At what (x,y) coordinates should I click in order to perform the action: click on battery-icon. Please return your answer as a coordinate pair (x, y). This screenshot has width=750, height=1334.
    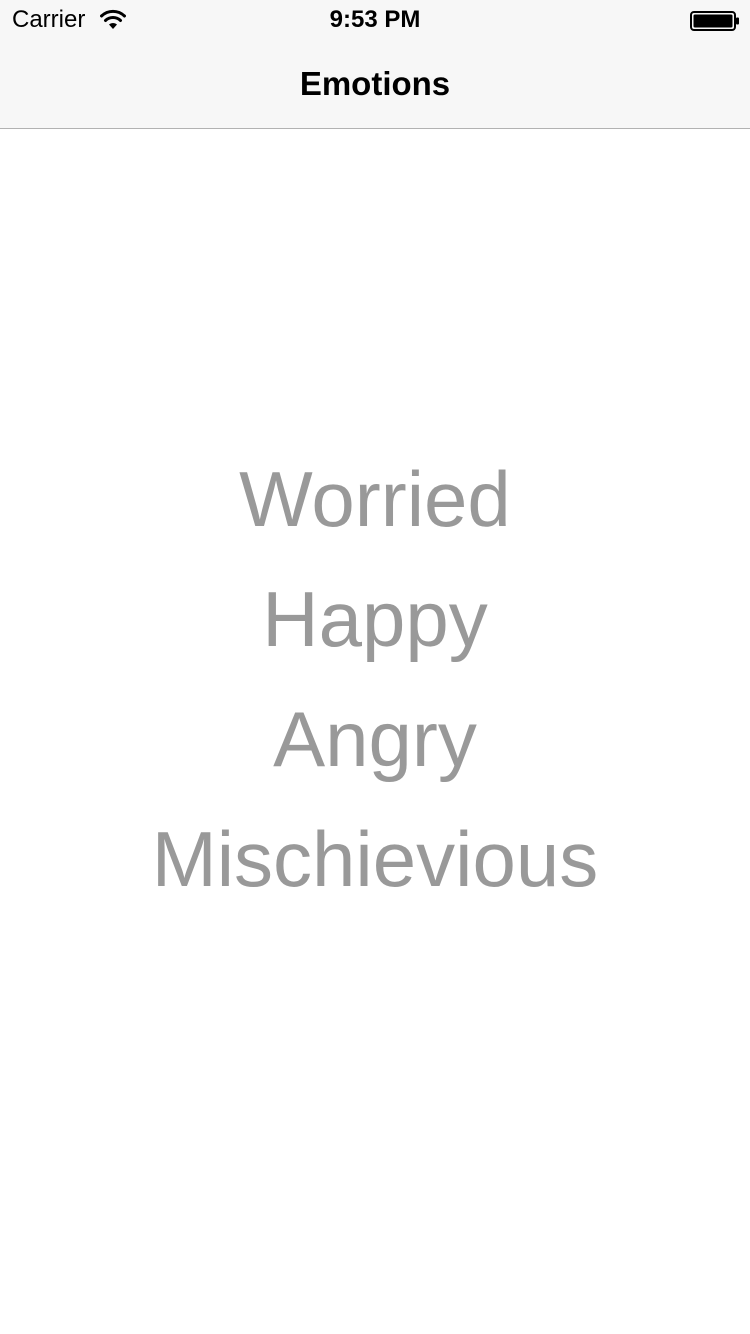
    Looking at the image, I should click on (714, 21).